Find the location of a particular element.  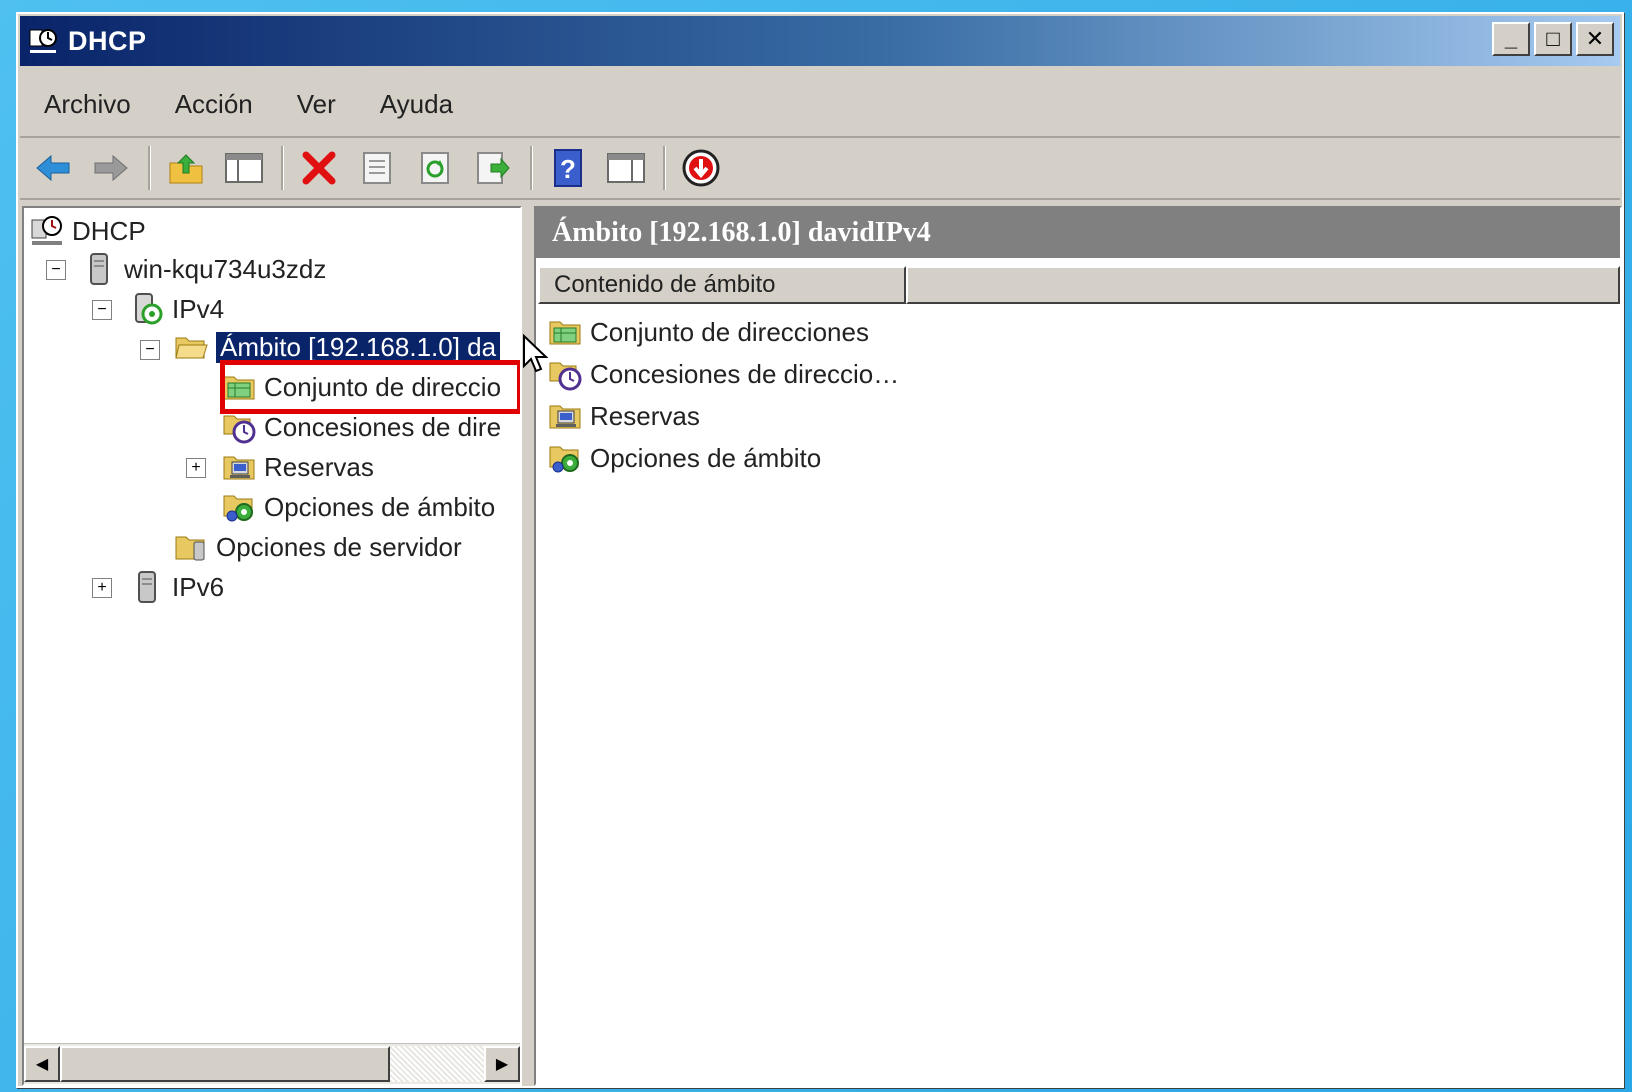

minimize-icon: _ is located at coordinates (1511, 38).